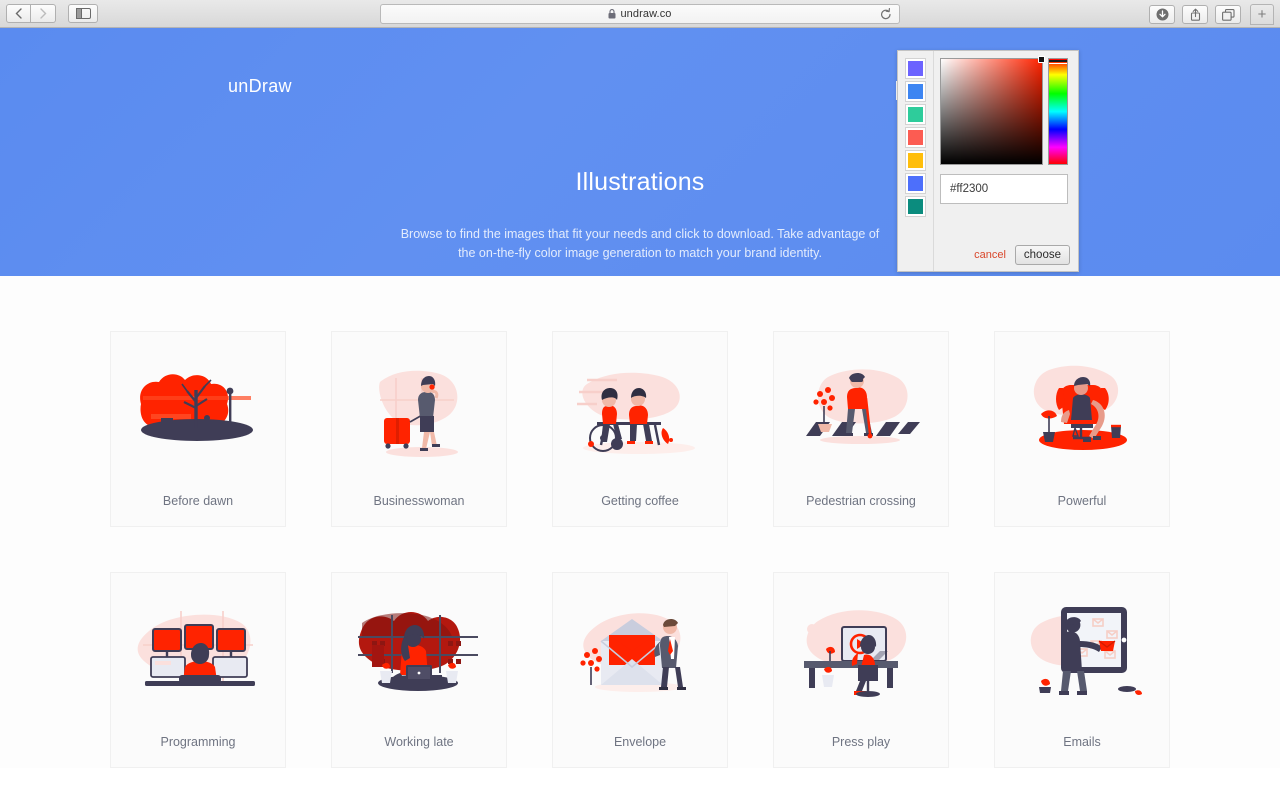 This screenshot has height=800, width=1280. I want to click on hex-input: #ff2300, so click(1004, 189).